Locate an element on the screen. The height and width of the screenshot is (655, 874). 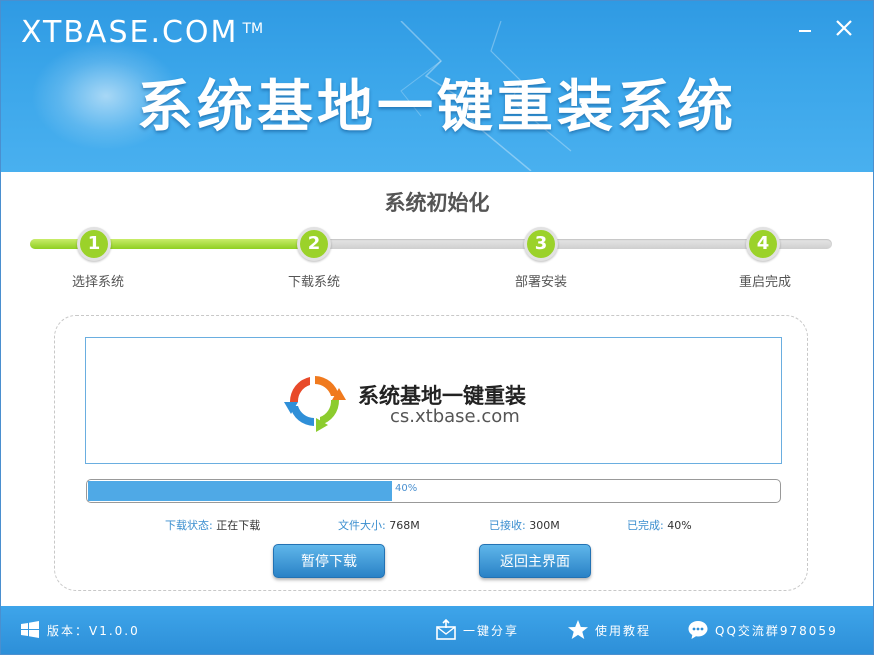
tutorial-label: 使用教程 is located at coordinates (623, 630).